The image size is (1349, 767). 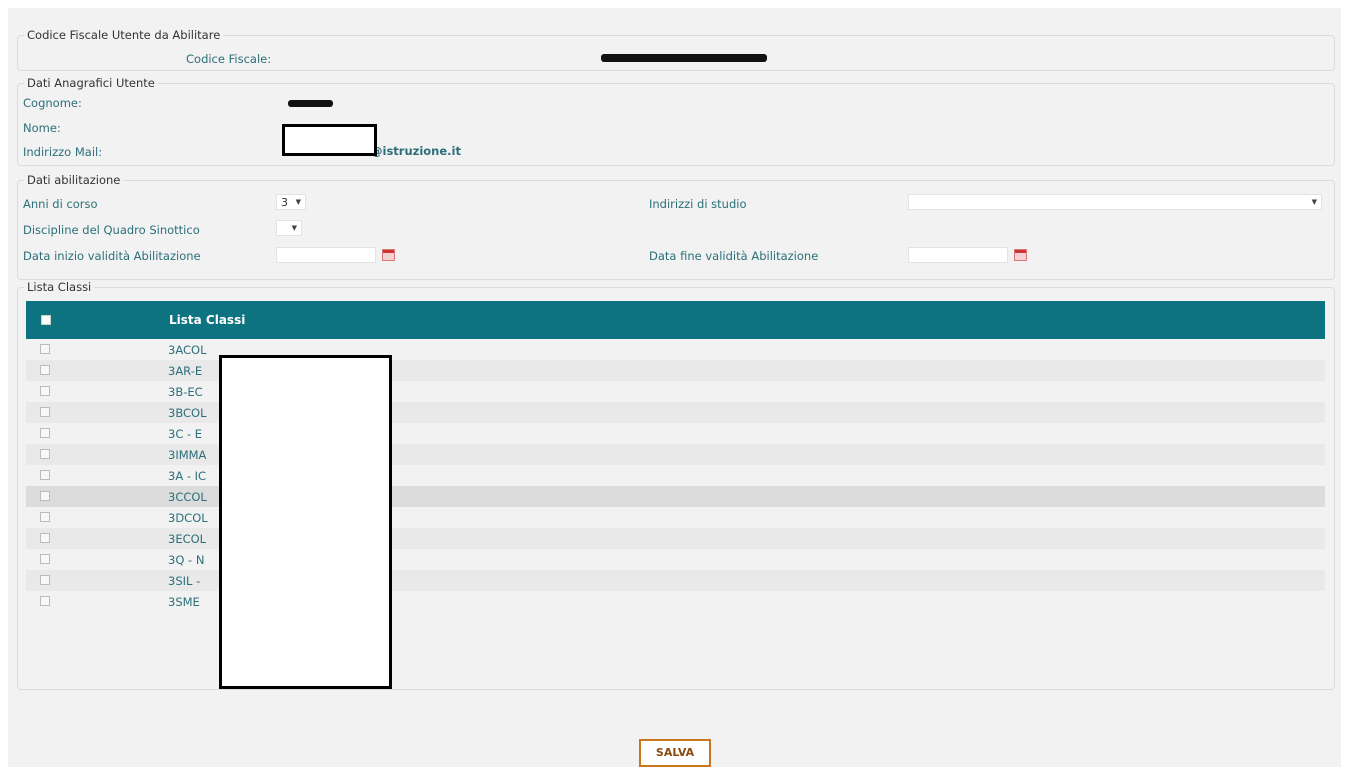 What do you see at coordinates (289, 228) in the screenshot?
I see `disciplines-select: ▼` at bounding box center [289, 228].